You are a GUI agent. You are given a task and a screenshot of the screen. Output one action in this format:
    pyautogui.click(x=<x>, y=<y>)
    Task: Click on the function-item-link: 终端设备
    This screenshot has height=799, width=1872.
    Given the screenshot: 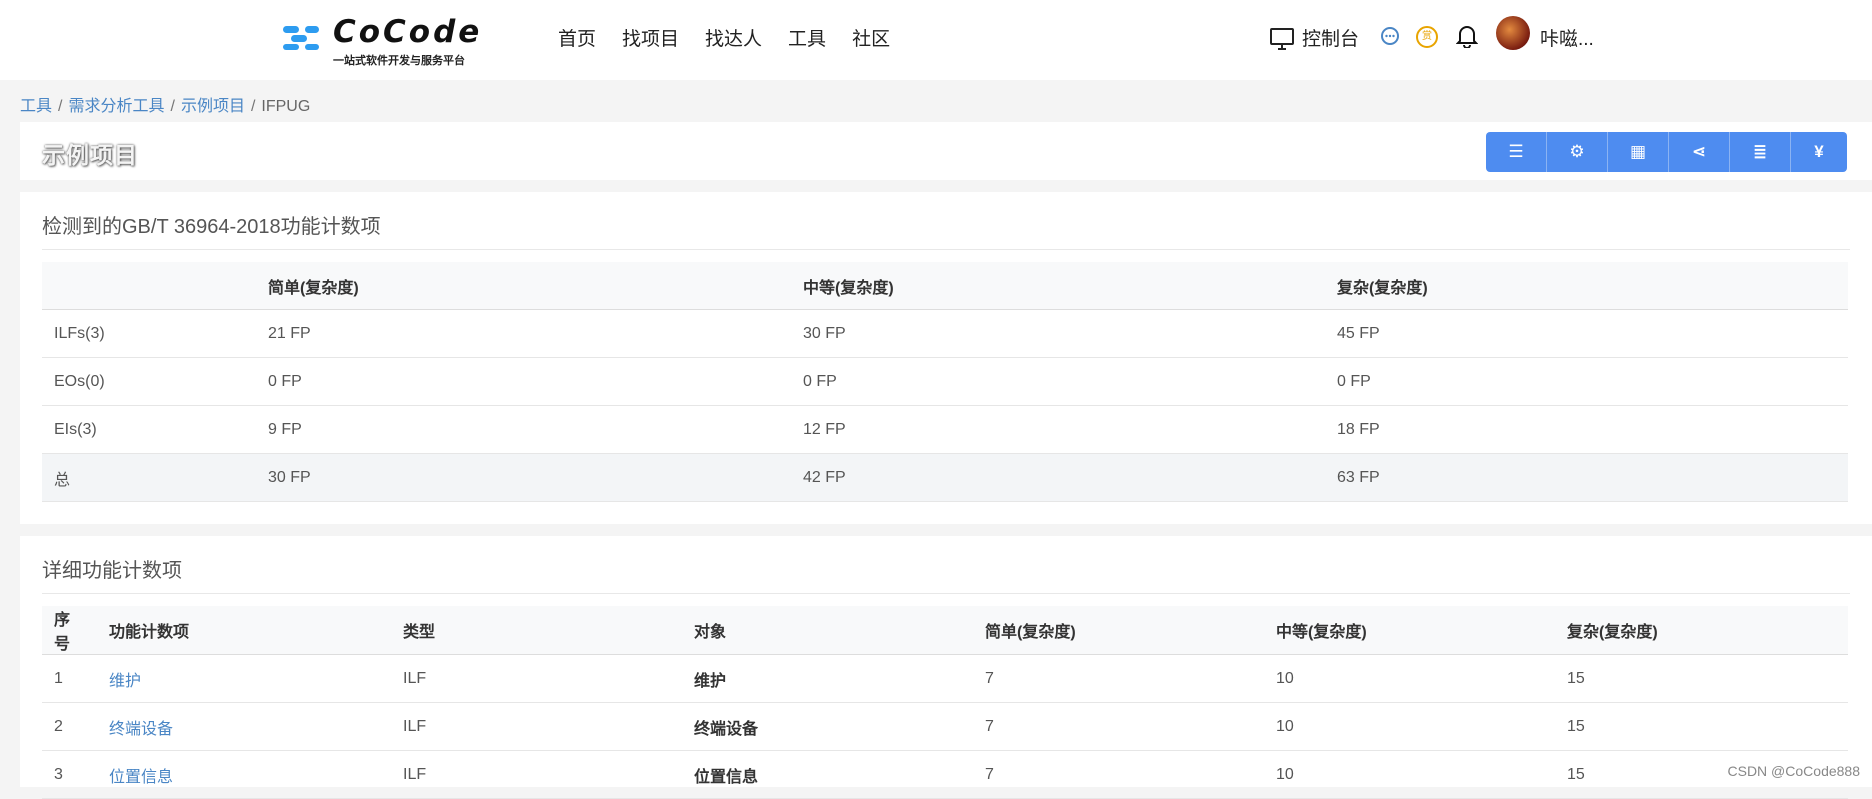 What is the action you would take?
    pyautogui.click(x=141, y=729)
    